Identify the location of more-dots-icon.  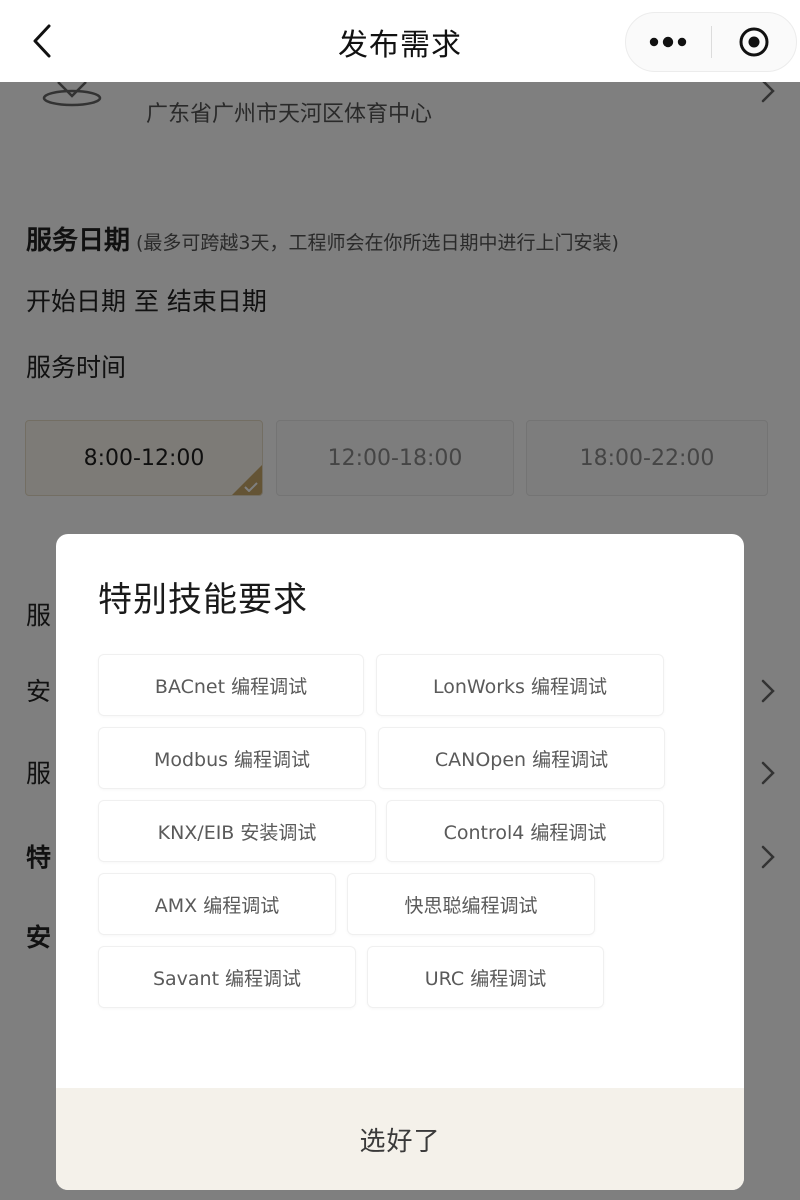
(668, 42).